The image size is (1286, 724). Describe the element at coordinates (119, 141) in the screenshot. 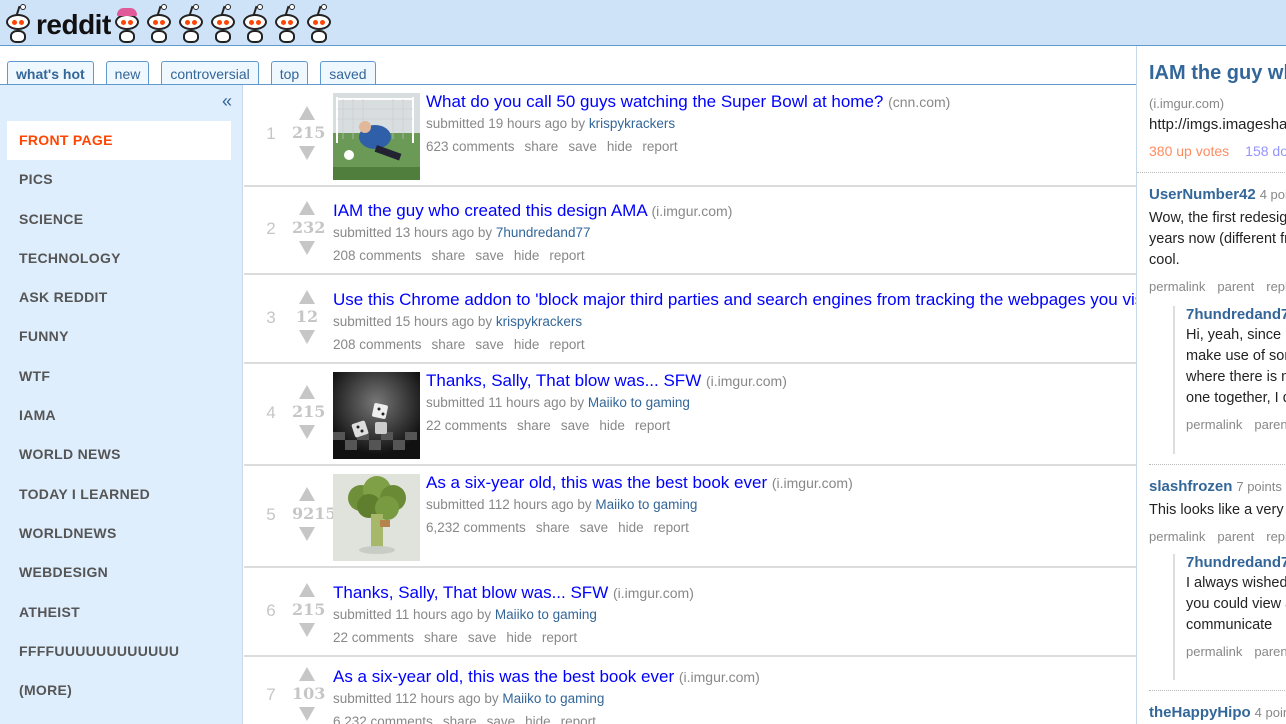

I see `sidebar-item-front-page: FRONT PAGE` at that location.